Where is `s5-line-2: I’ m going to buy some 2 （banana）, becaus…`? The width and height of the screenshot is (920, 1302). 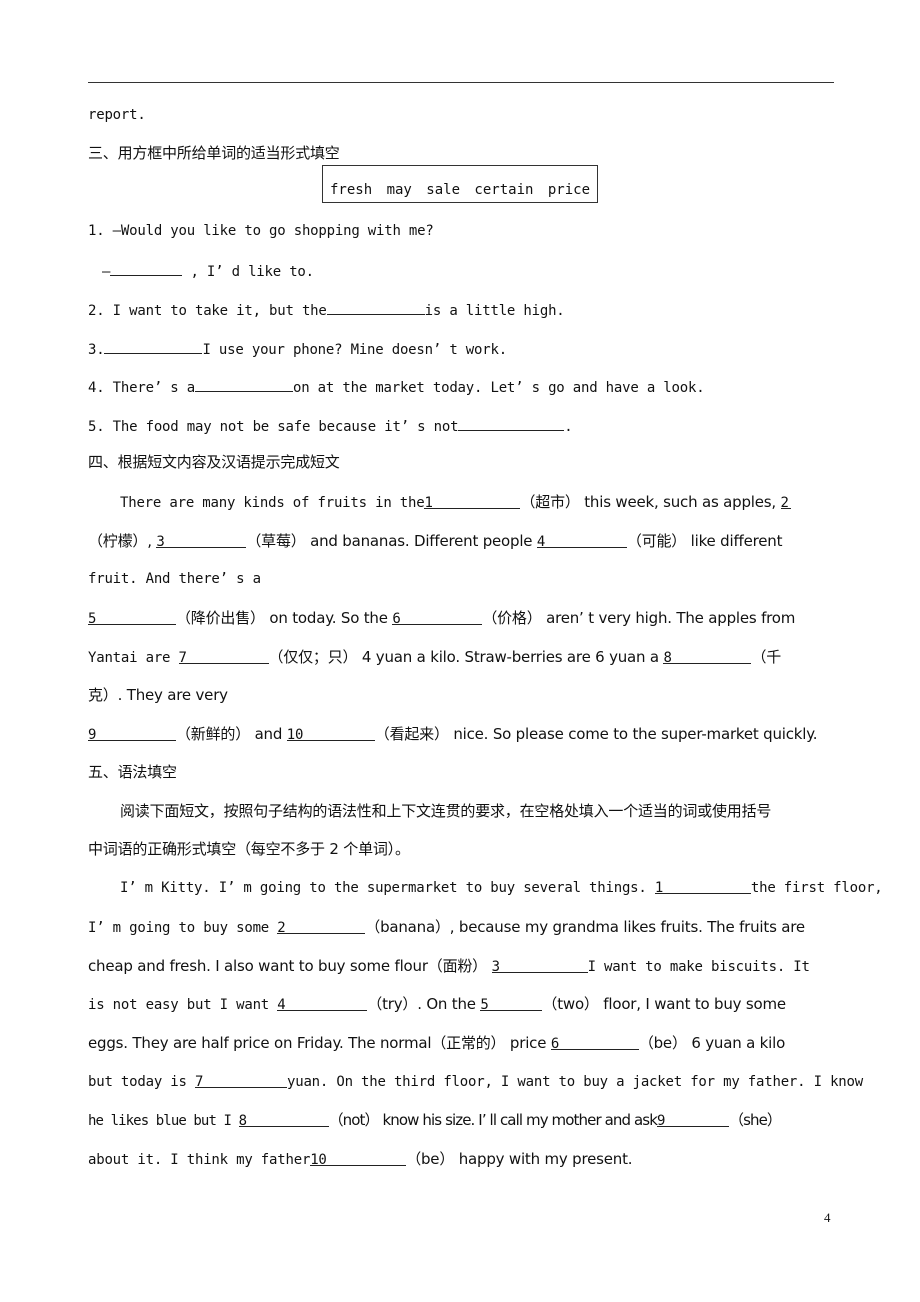 s5-line-2: I’ m going to buy some 2 （banana）, becaus… is located at coordinates (446, 927).